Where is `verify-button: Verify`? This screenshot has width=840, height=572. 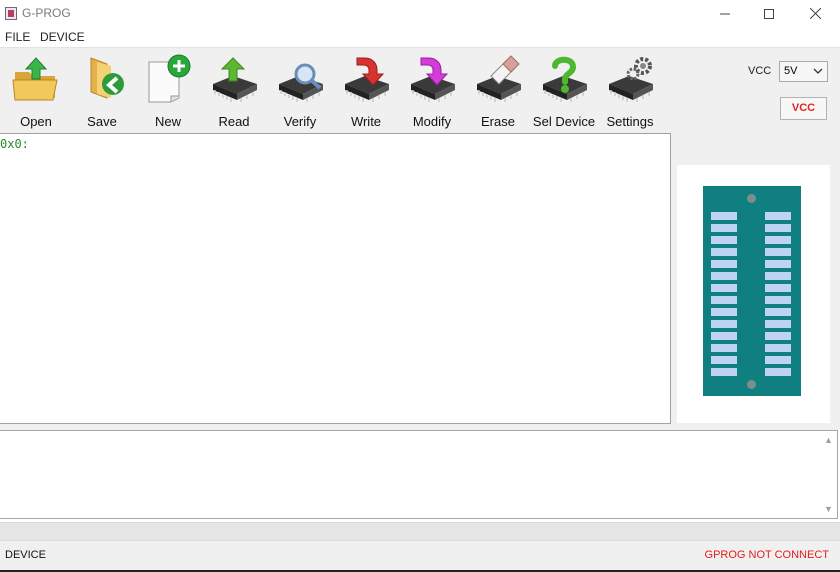 verify-button: Verify is located at coordinates (300, 90).